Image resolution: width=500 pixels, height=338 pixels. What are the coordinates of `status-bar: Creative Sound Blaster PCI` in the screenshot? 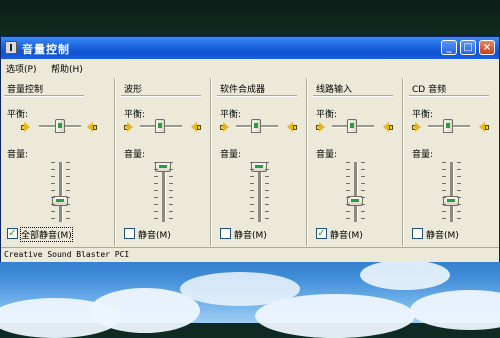 It's located at (250, 254).